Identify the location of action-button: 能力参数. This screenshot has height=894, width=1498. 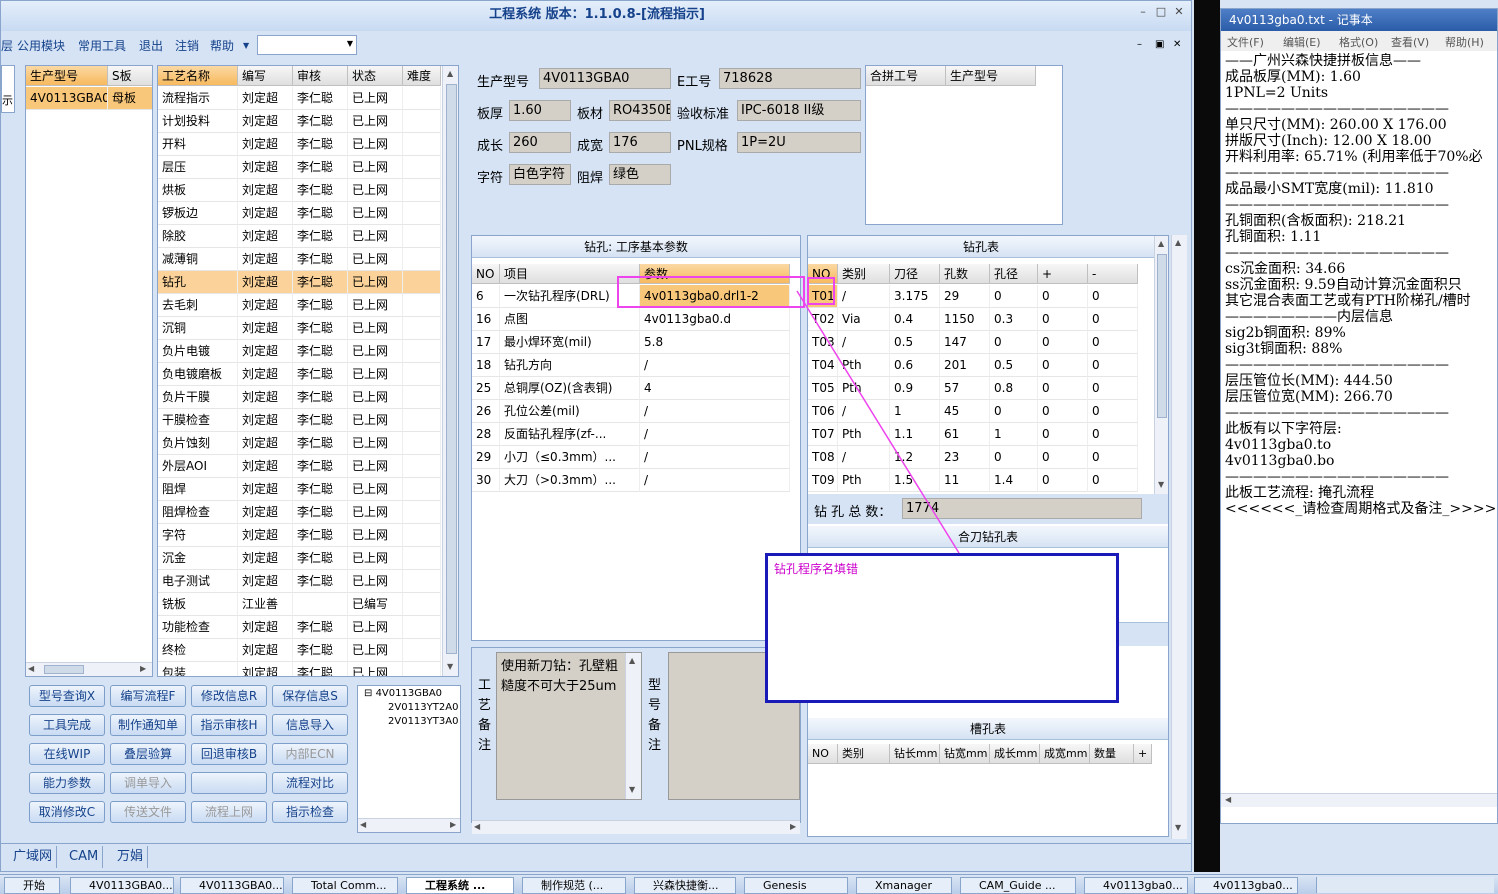
(67, 783).